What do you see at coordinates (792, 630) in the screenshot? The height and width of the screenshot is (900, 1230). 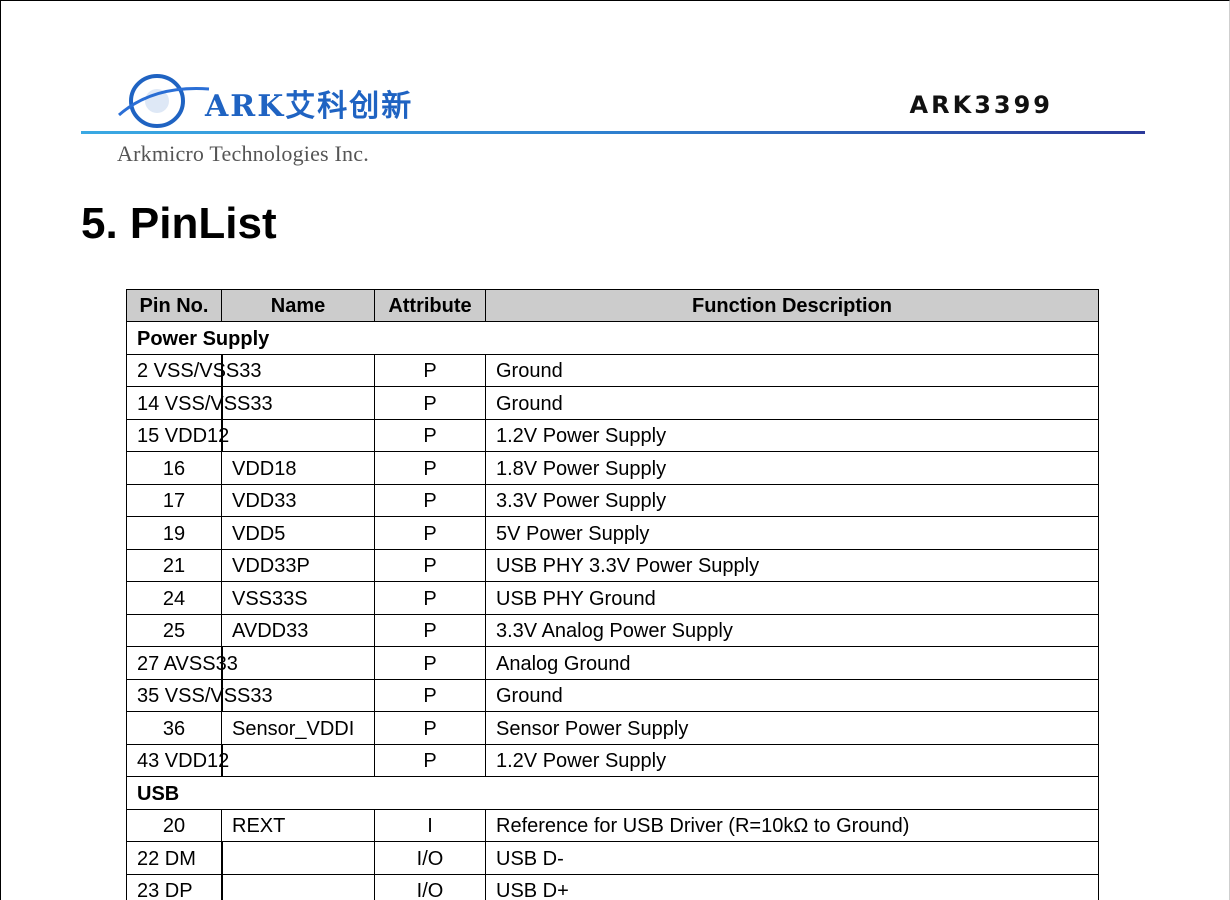 I see `pin-description: 3.3V Analog Power Supply` at bounding box center [792, 630].